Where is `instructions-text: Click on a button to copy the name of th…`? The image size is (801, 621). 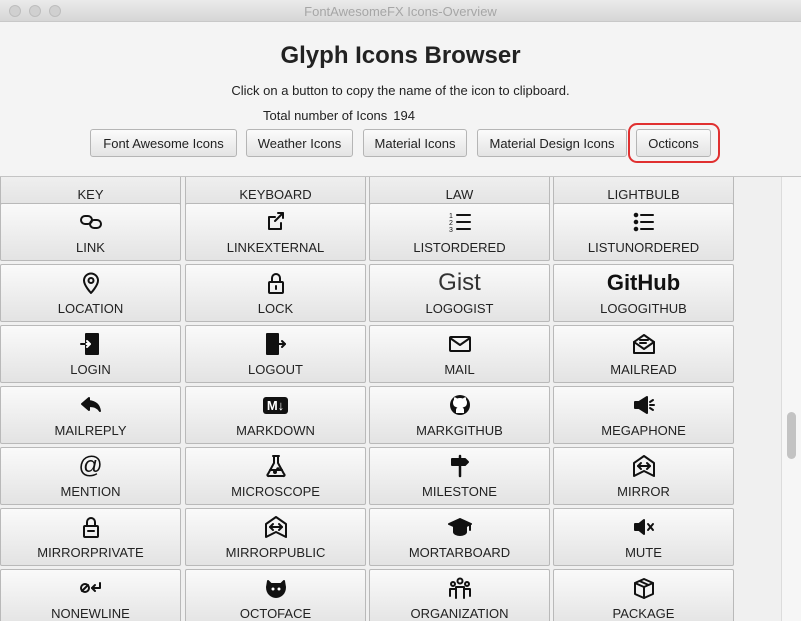 instructions-text: Click on a button to copy the name of th… is located at coordinates (400, 90).